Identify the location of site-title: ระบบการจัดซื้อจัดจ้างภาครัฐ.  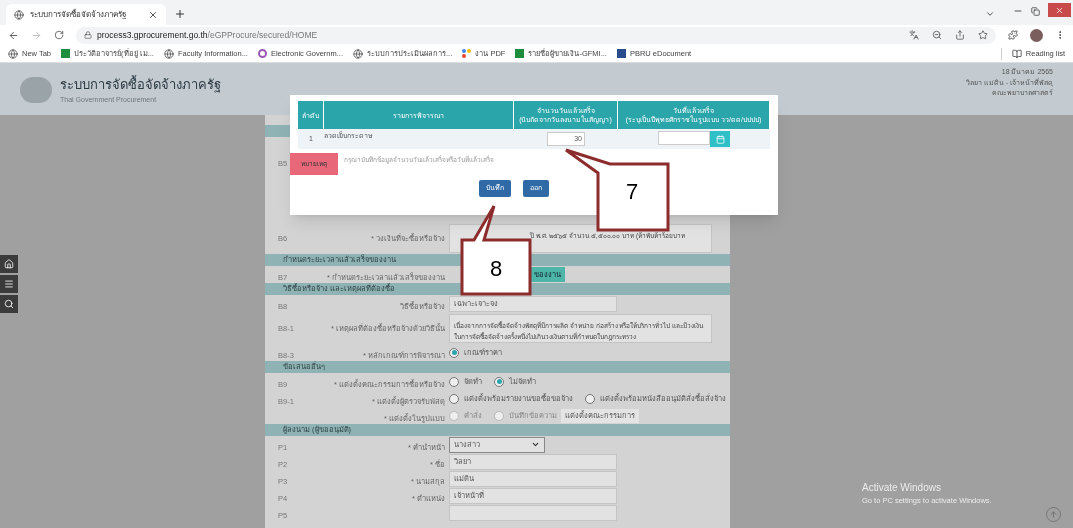
(140, 85).